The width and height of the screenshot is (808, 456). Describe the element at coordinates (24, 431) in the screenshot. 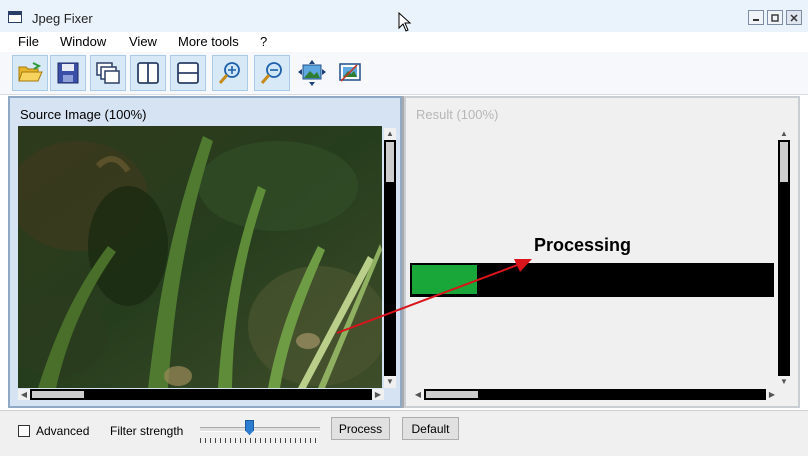

I see `advanced-checkbox` at that location.